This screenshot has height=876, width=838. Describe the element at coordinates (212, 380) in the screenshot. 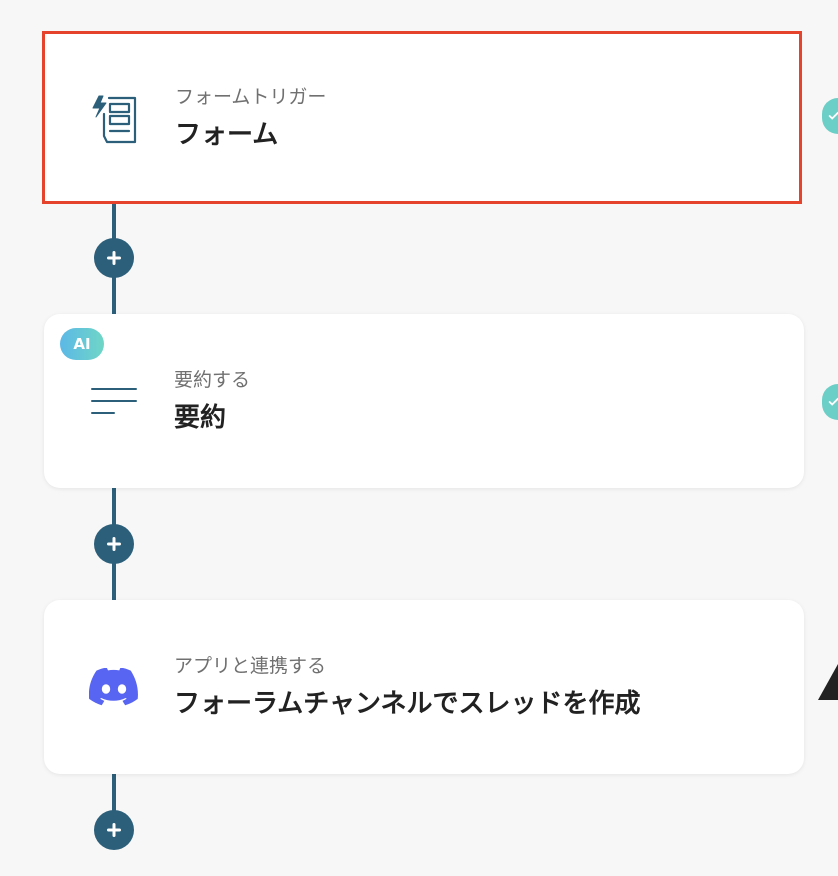

I see `step-subtitle: 要約する` at that location.